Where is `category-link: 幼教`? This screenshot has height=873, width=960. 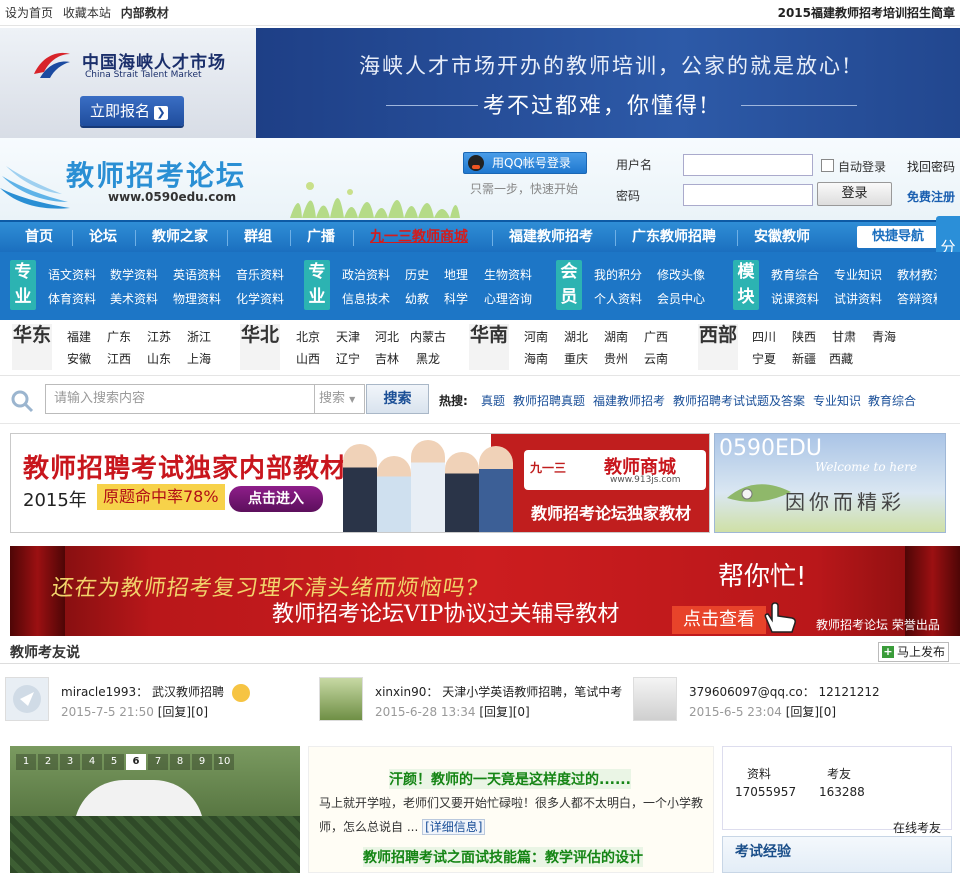
category-link: 幼教 is located at coordinates (417, 298).